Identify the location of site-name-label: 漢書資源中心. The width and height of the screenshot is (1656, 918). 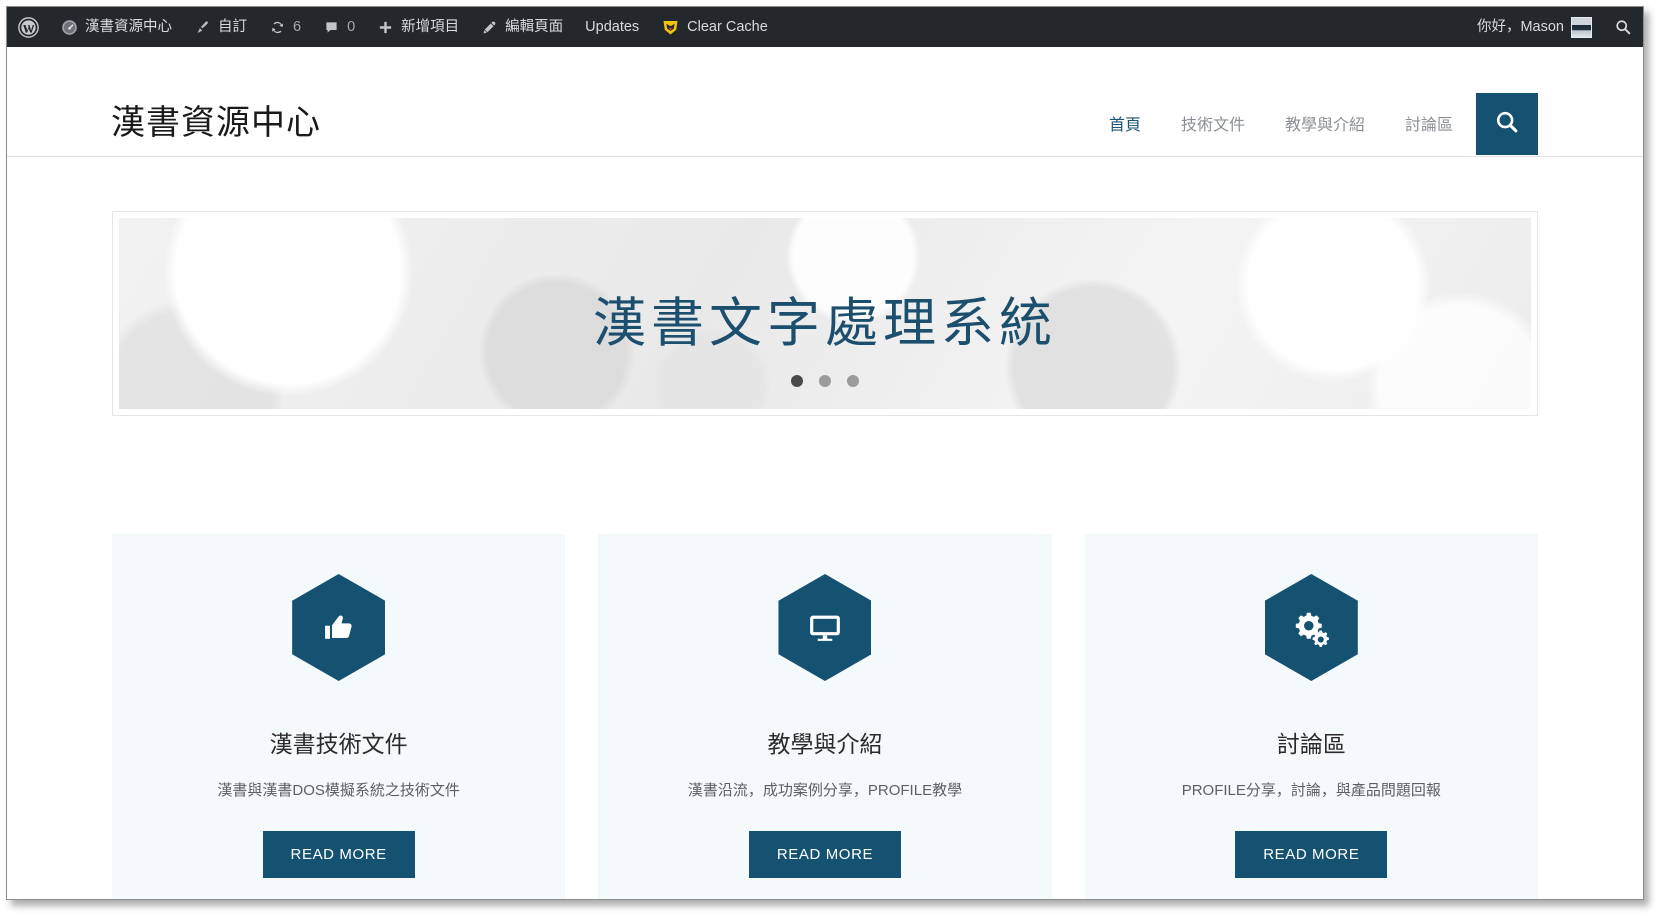
(128, 26).